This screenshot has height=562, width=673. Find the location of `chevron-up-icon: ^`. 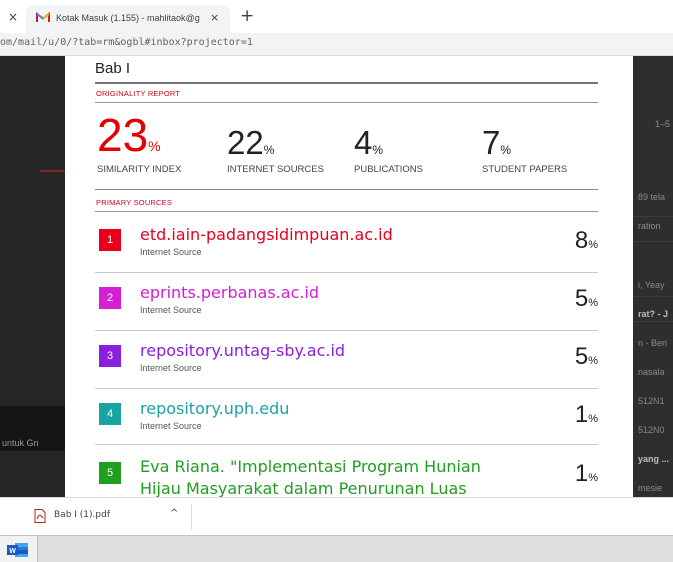

chevron-up-icon: ^ is located at coordinates (174, 513).